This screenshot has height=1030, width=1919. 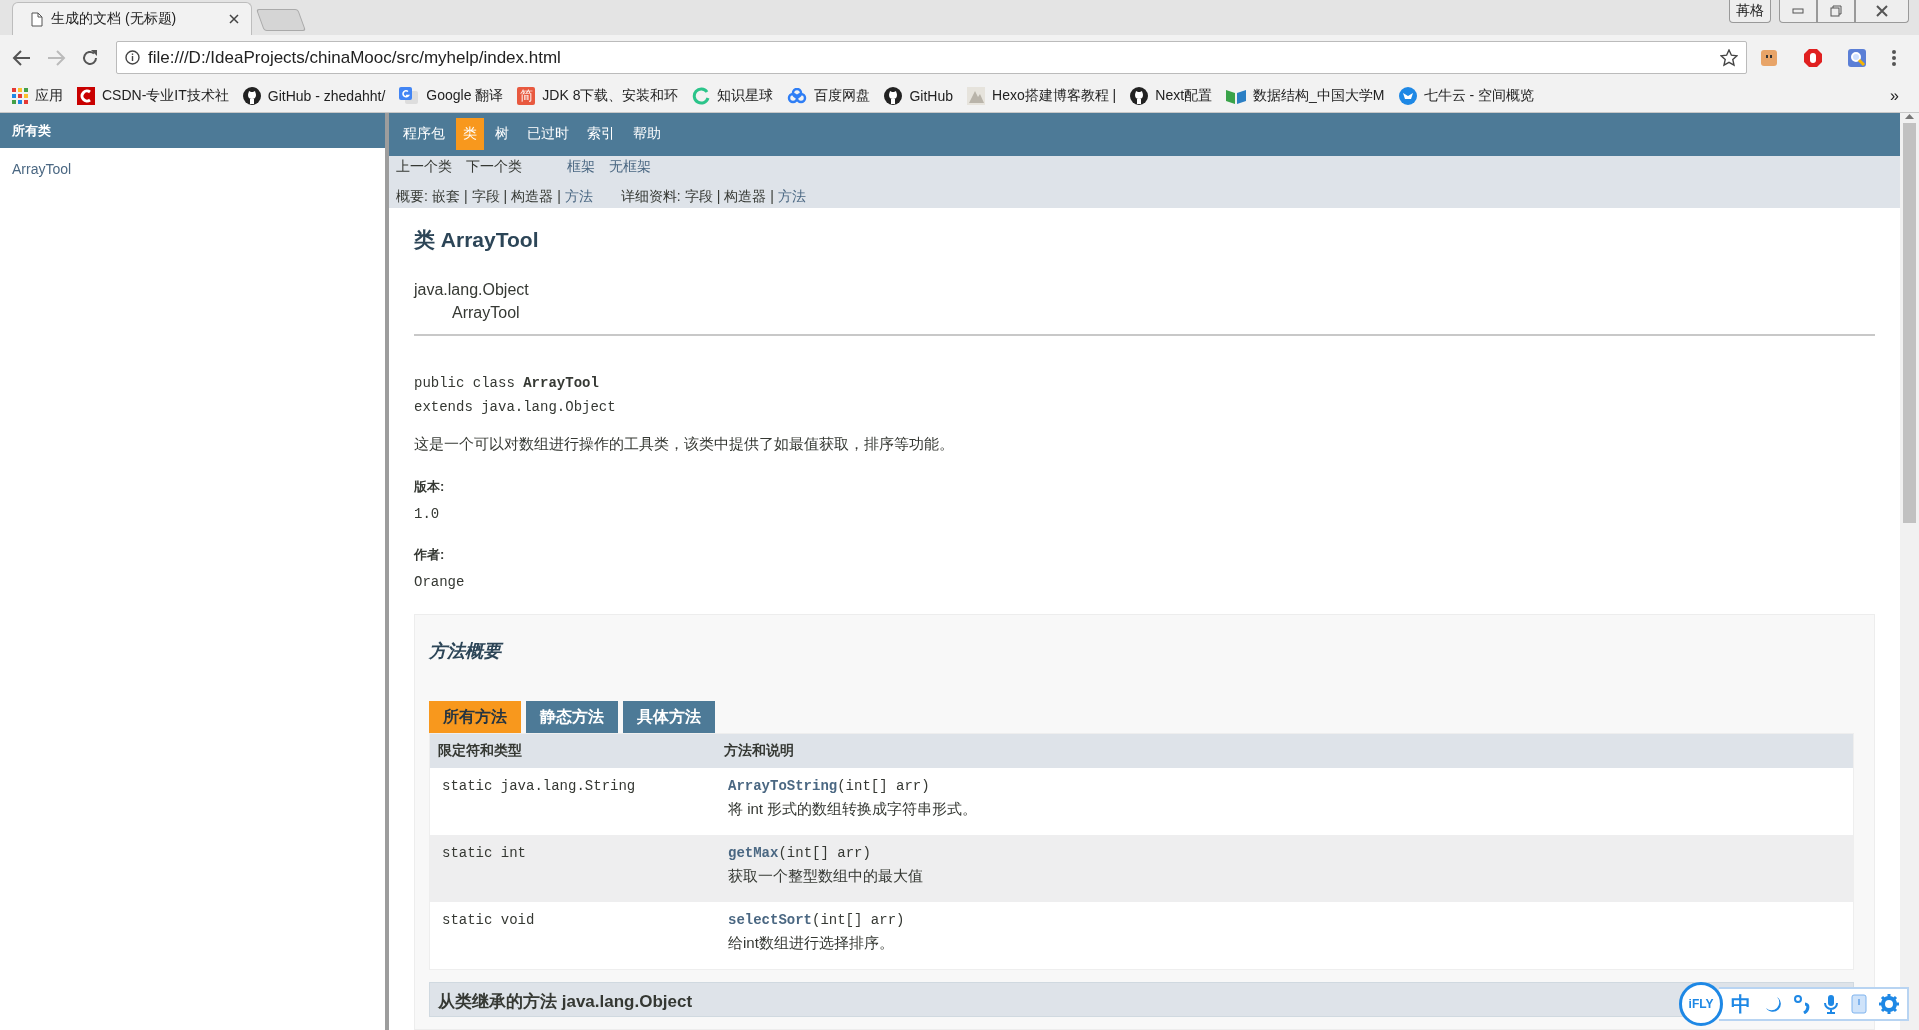 I want to click on section-title: 方法概要, so click(x=1141, y=651).